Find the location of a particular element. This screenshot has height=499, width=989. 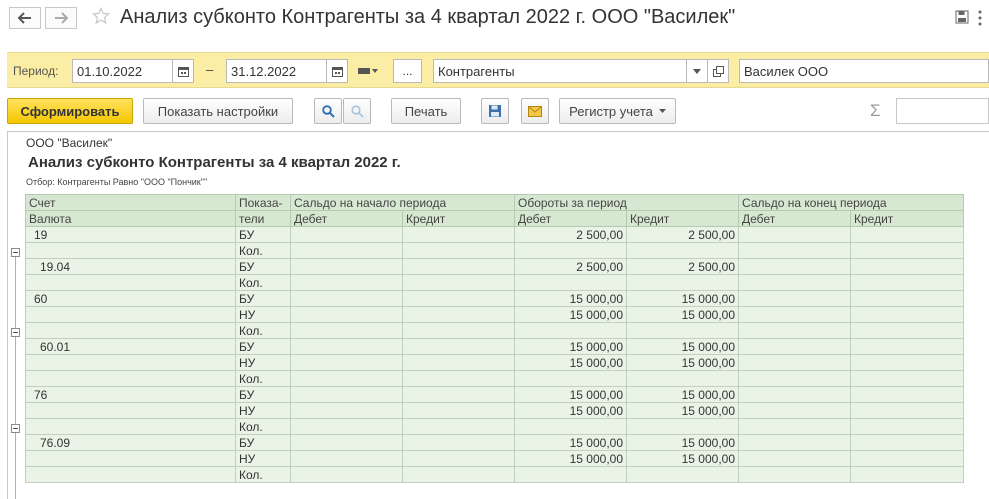

period-type-button is located at coordinates (368, 71).